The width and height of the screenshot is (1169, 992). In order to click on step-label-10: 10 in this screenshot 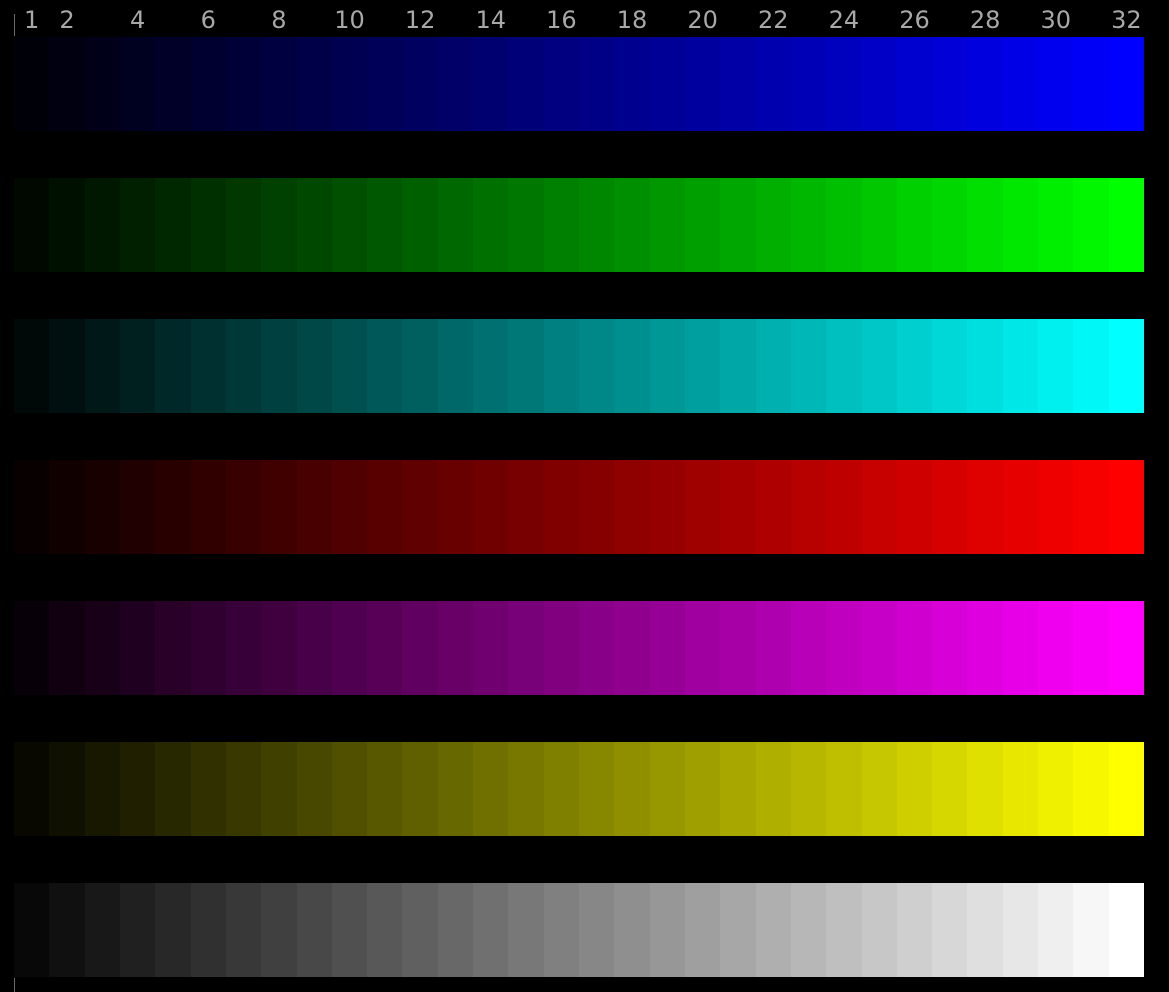, I will do `click(349, 20)`.